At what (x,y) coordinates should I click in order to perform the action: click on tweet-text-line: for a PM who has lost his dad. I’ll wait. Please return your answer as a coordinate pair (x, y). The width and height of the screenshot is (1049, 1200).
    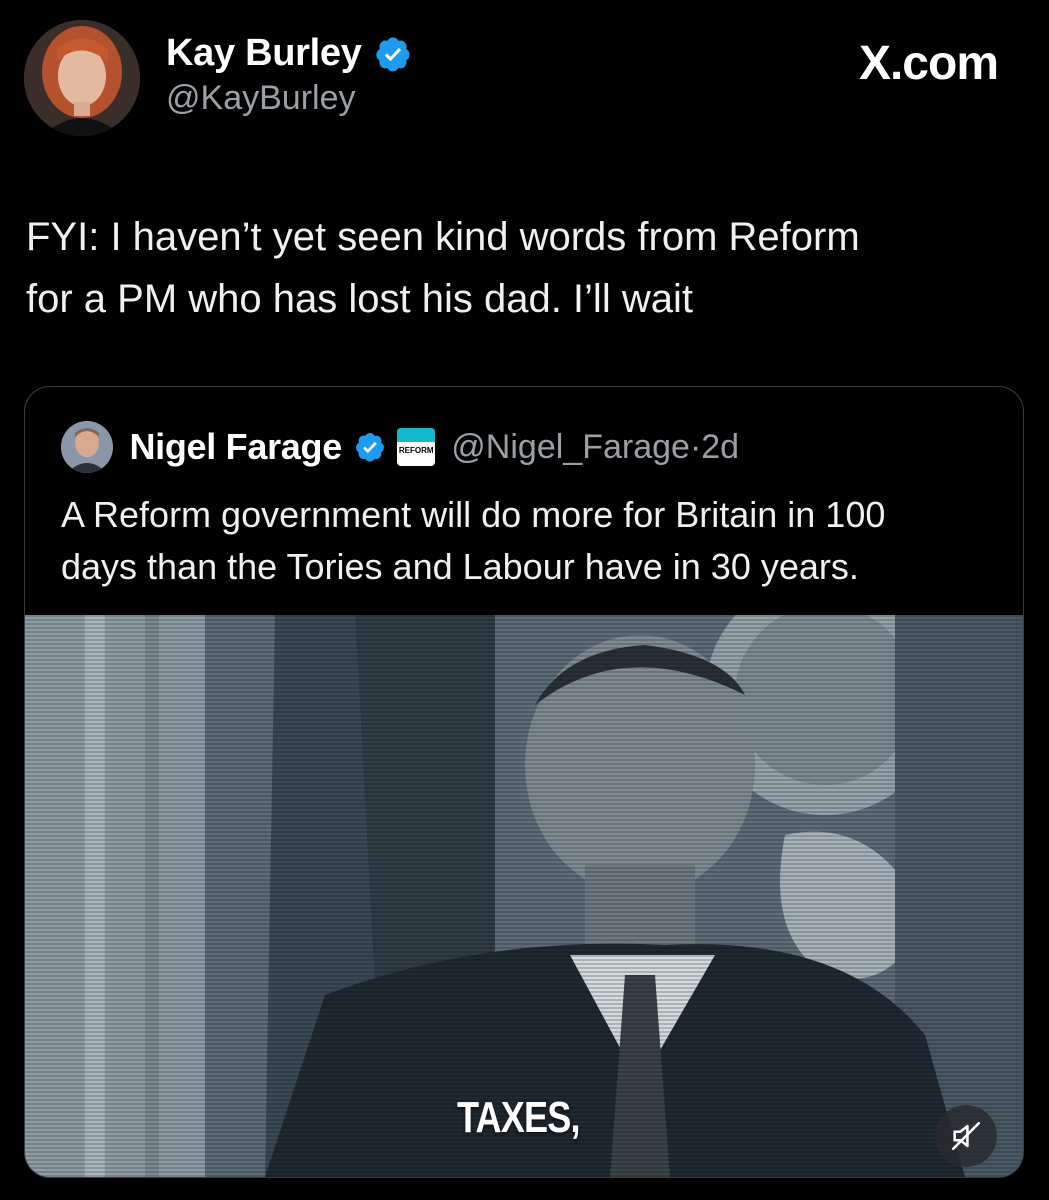
    Looking at the image, I should click on (359, 299).